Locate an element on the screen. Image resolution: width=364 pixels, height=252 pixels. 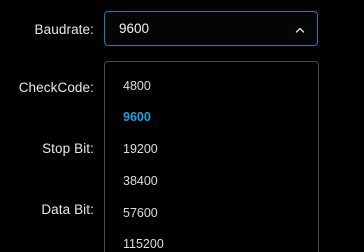
baudrate-select: 9600 is located at coordinates (211, 28).